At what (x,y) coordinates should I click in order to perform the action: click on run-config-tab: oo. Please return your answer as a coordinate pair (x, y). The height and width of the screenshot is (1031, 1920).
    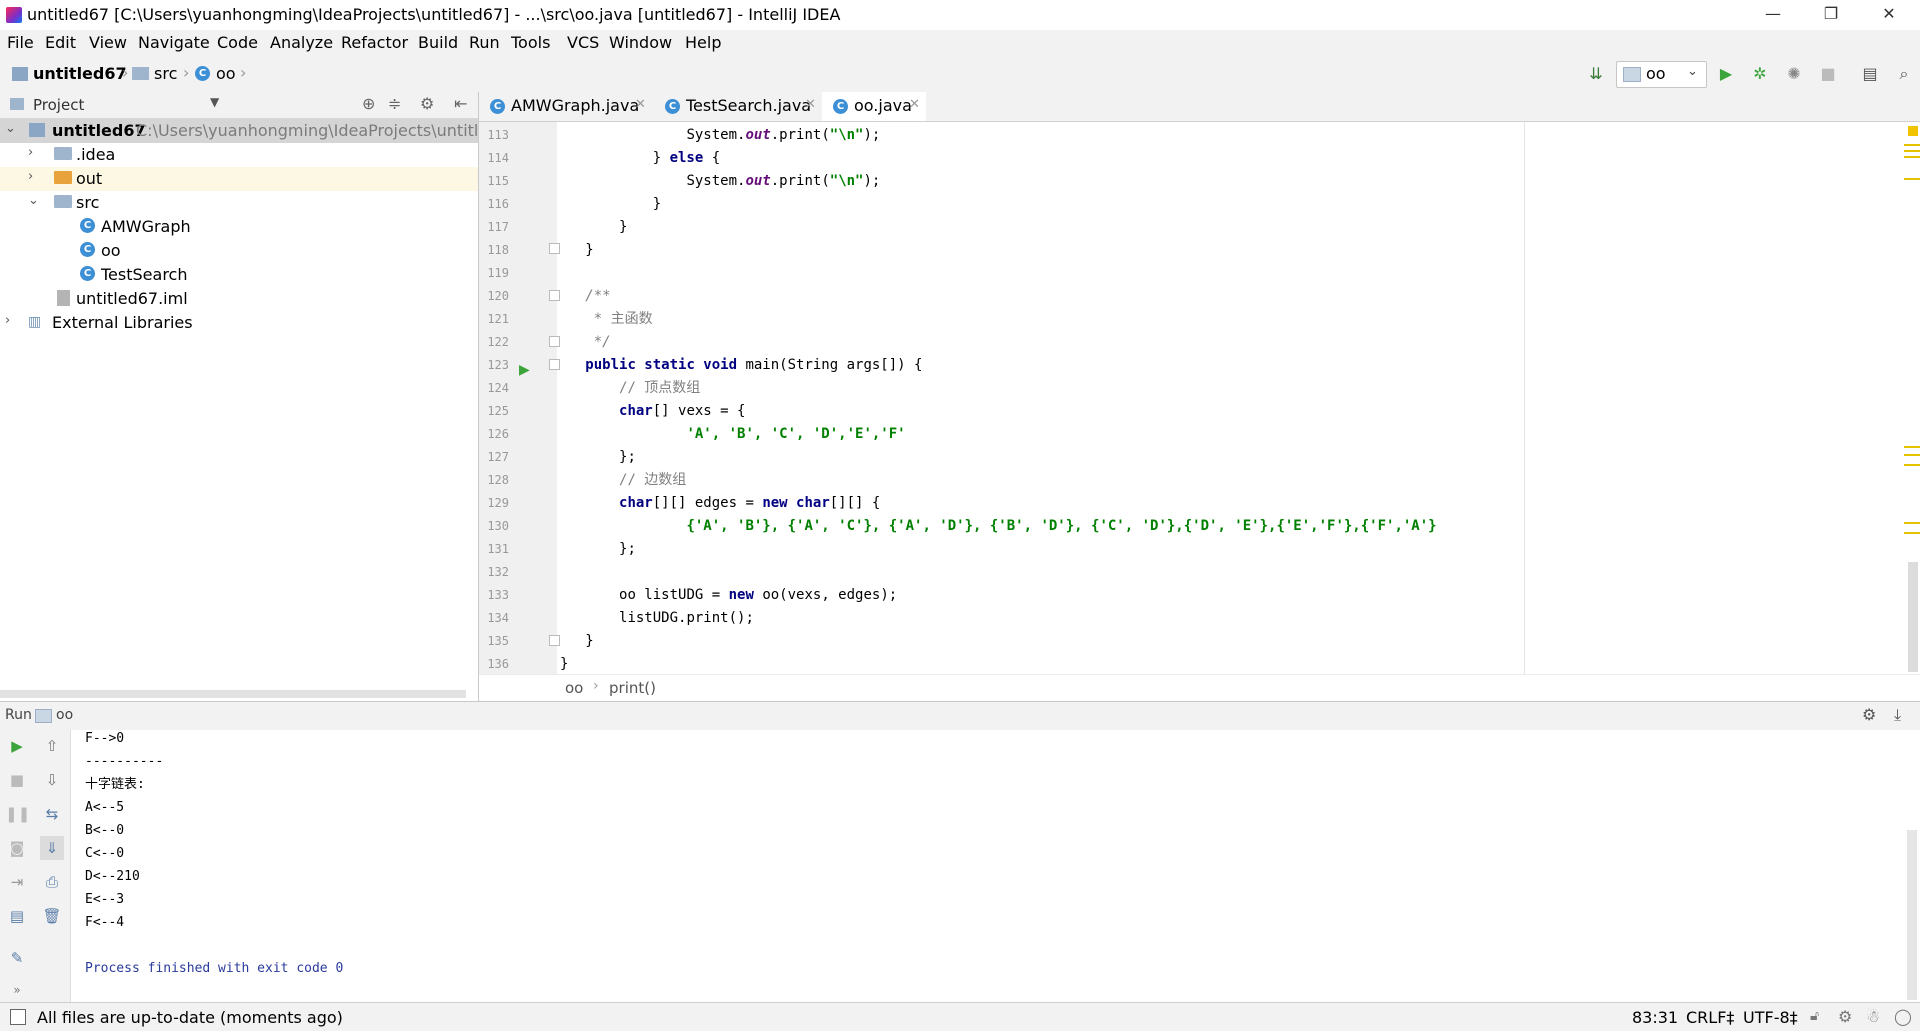
    Looking at the image, I should click on (64, 715).